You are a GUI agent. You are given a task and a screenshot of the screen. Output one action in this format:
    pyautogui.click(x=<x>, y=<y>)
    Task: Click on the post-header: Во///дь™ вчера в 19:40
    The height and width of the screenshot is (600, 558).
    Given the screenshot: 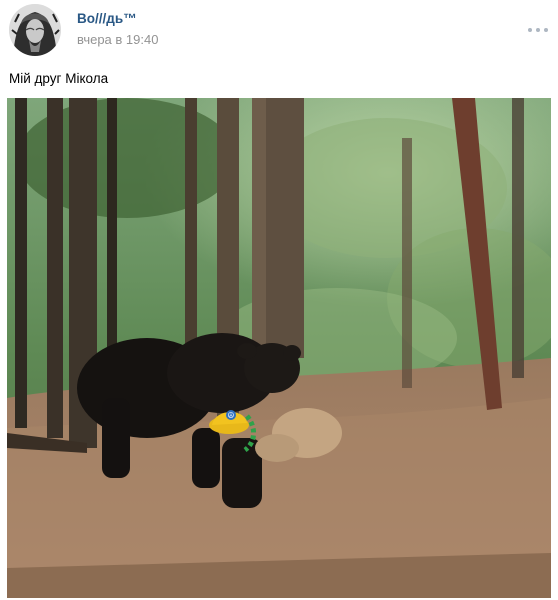 What is the action you would take?
    pyautogui.click(x=279, y=31)
    